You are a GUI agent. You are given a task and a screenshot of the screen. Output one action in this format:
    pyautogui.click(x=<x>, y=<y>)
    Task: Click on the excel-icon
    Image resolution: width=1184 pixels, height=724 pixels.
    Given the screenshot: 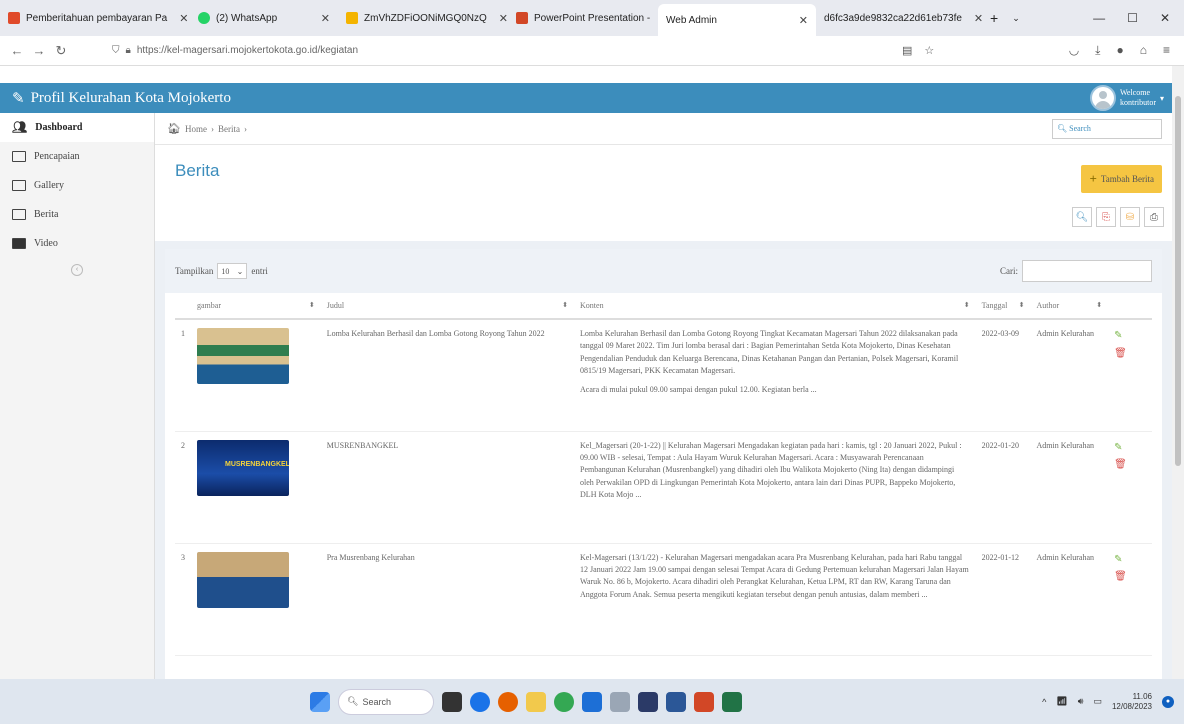 What is the action you would take?
    pyautogui.click(x=732, y=701)
    